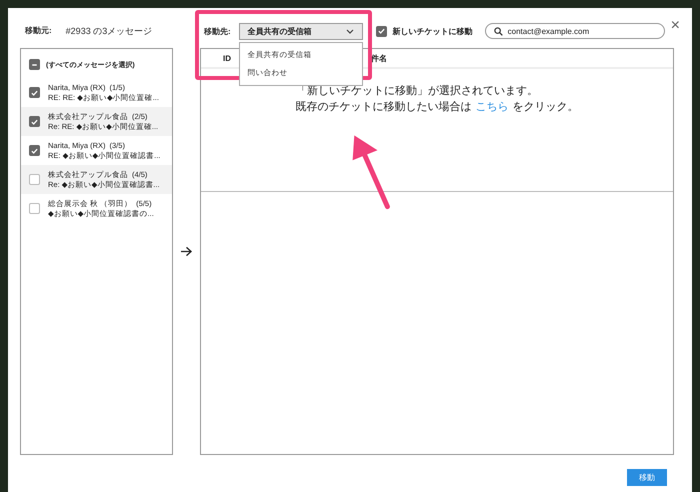 This screenshot has width=700, height=492. What do you see at coordinates (675, 26) in the screenshot?
I see `close-button: ×` at bounding box center [675, 26].